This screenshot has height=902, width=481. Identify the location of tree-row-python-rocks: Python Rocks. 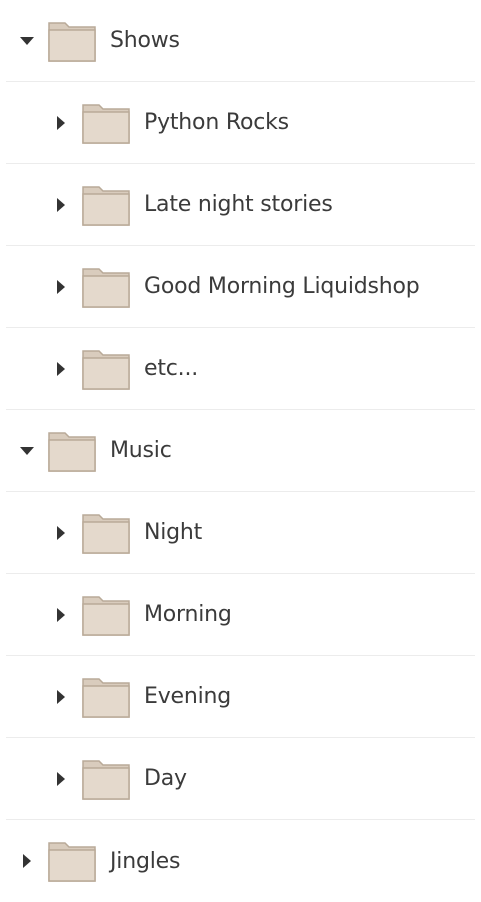
(240, 123).